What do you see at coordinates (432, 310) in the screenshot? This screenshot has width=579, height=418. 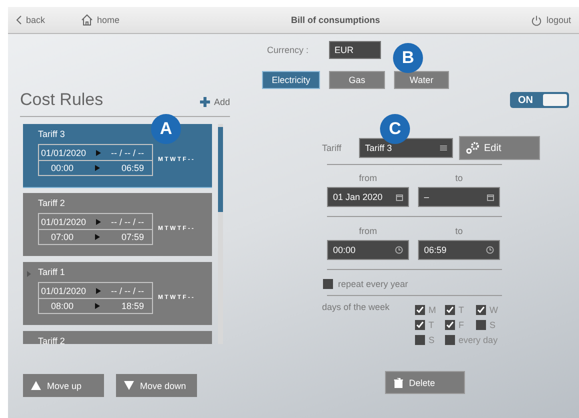 I see `day-label: M` at bounding box center [432, 310].